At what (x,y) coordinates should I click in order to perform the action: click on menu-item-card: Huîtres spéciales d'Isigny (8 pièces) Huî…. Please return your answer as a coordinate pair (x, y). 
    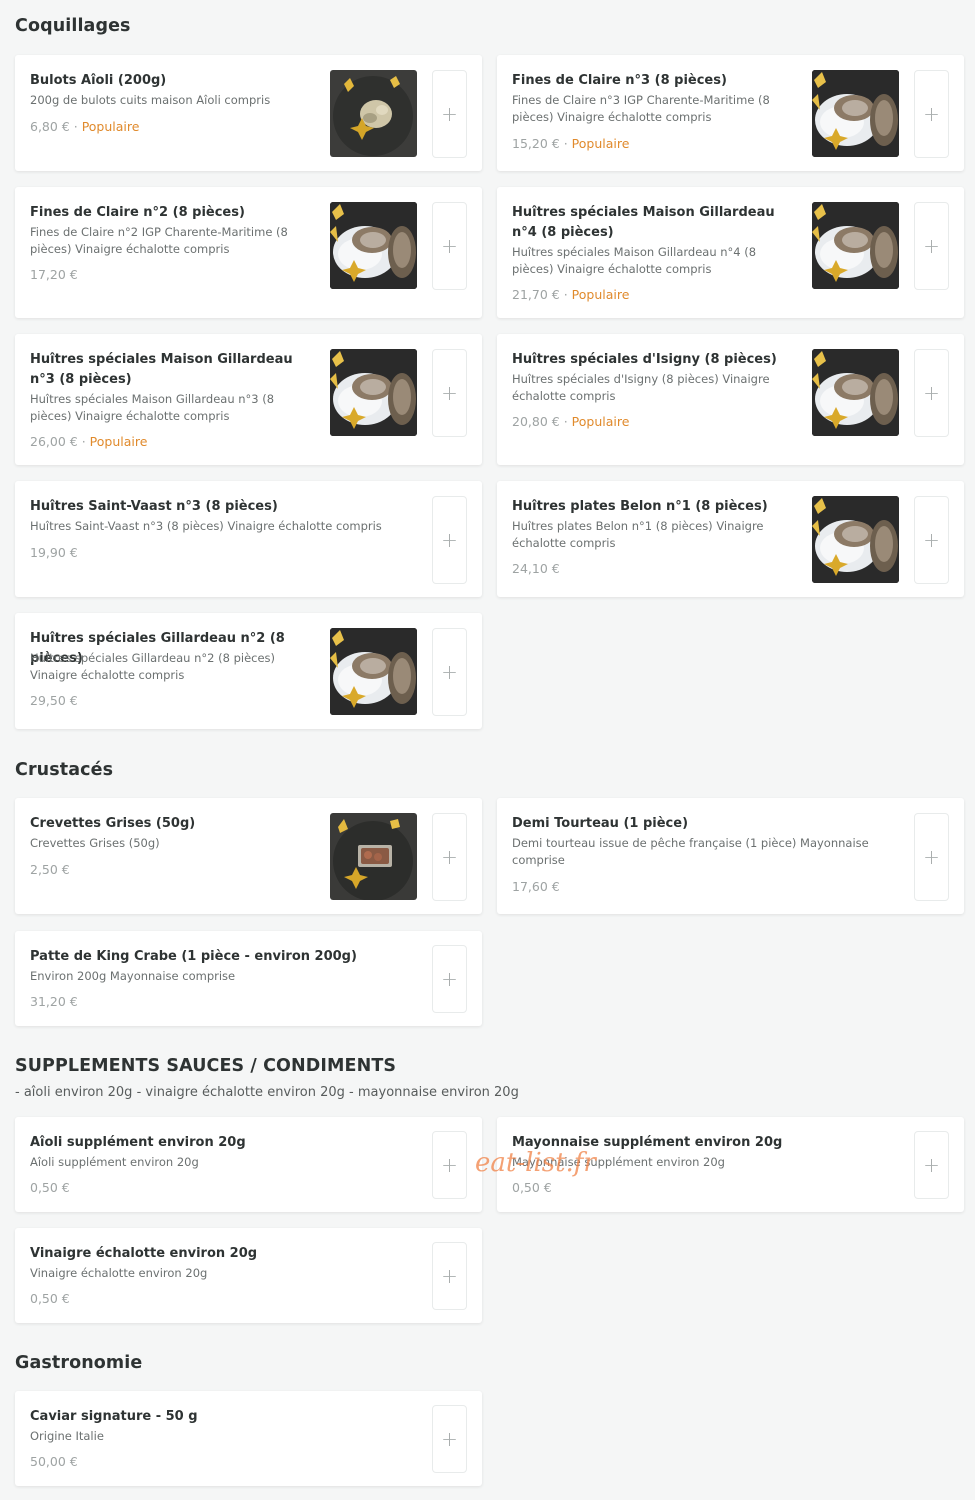
    Looking at the image, I should click on (730, 399).